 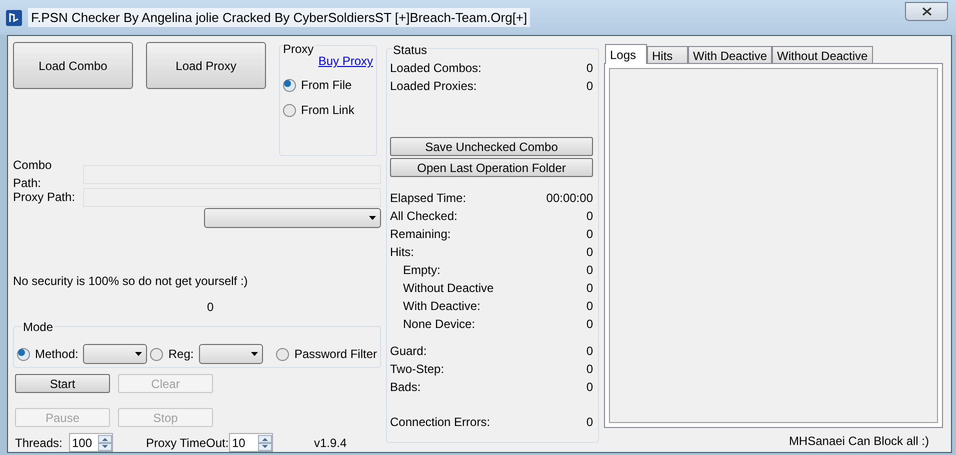 What do you see at coordinates (62, 383) in the screenshot?
I see `action-button: Start` at bounding box center [62, 383].